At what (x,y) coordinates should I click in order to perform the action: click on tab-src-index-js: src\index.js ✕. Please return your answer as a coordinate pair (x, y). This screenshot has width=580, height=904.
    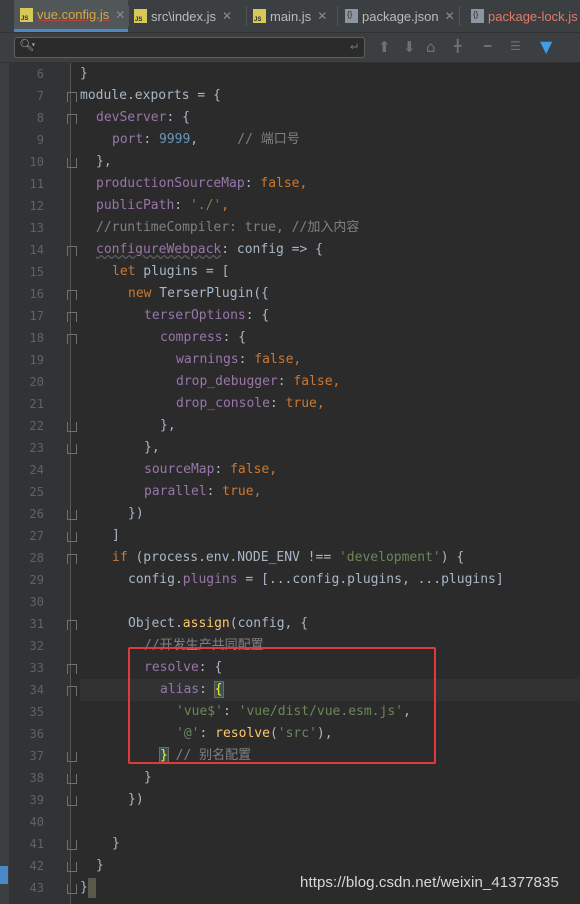
    Looking at the image, I should click on (190, 16).